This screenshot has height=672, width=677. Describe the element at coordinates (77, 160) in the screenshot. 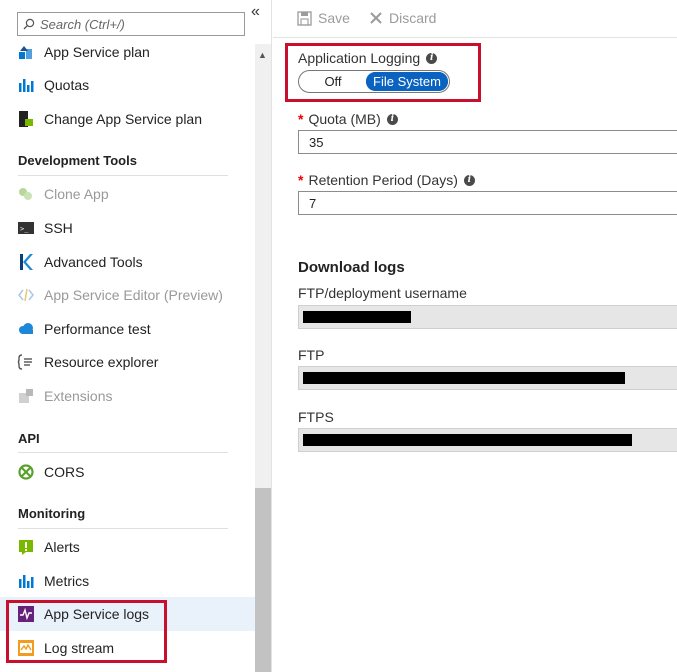

I see `section-title-development-tools: Development Tools` at that location.